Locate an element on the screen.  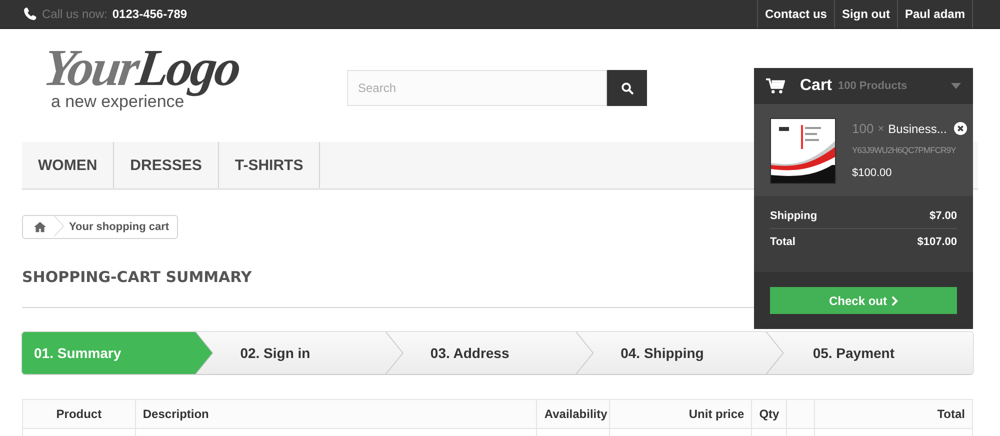
column-header: Availability is located at coordinates (573, 414).